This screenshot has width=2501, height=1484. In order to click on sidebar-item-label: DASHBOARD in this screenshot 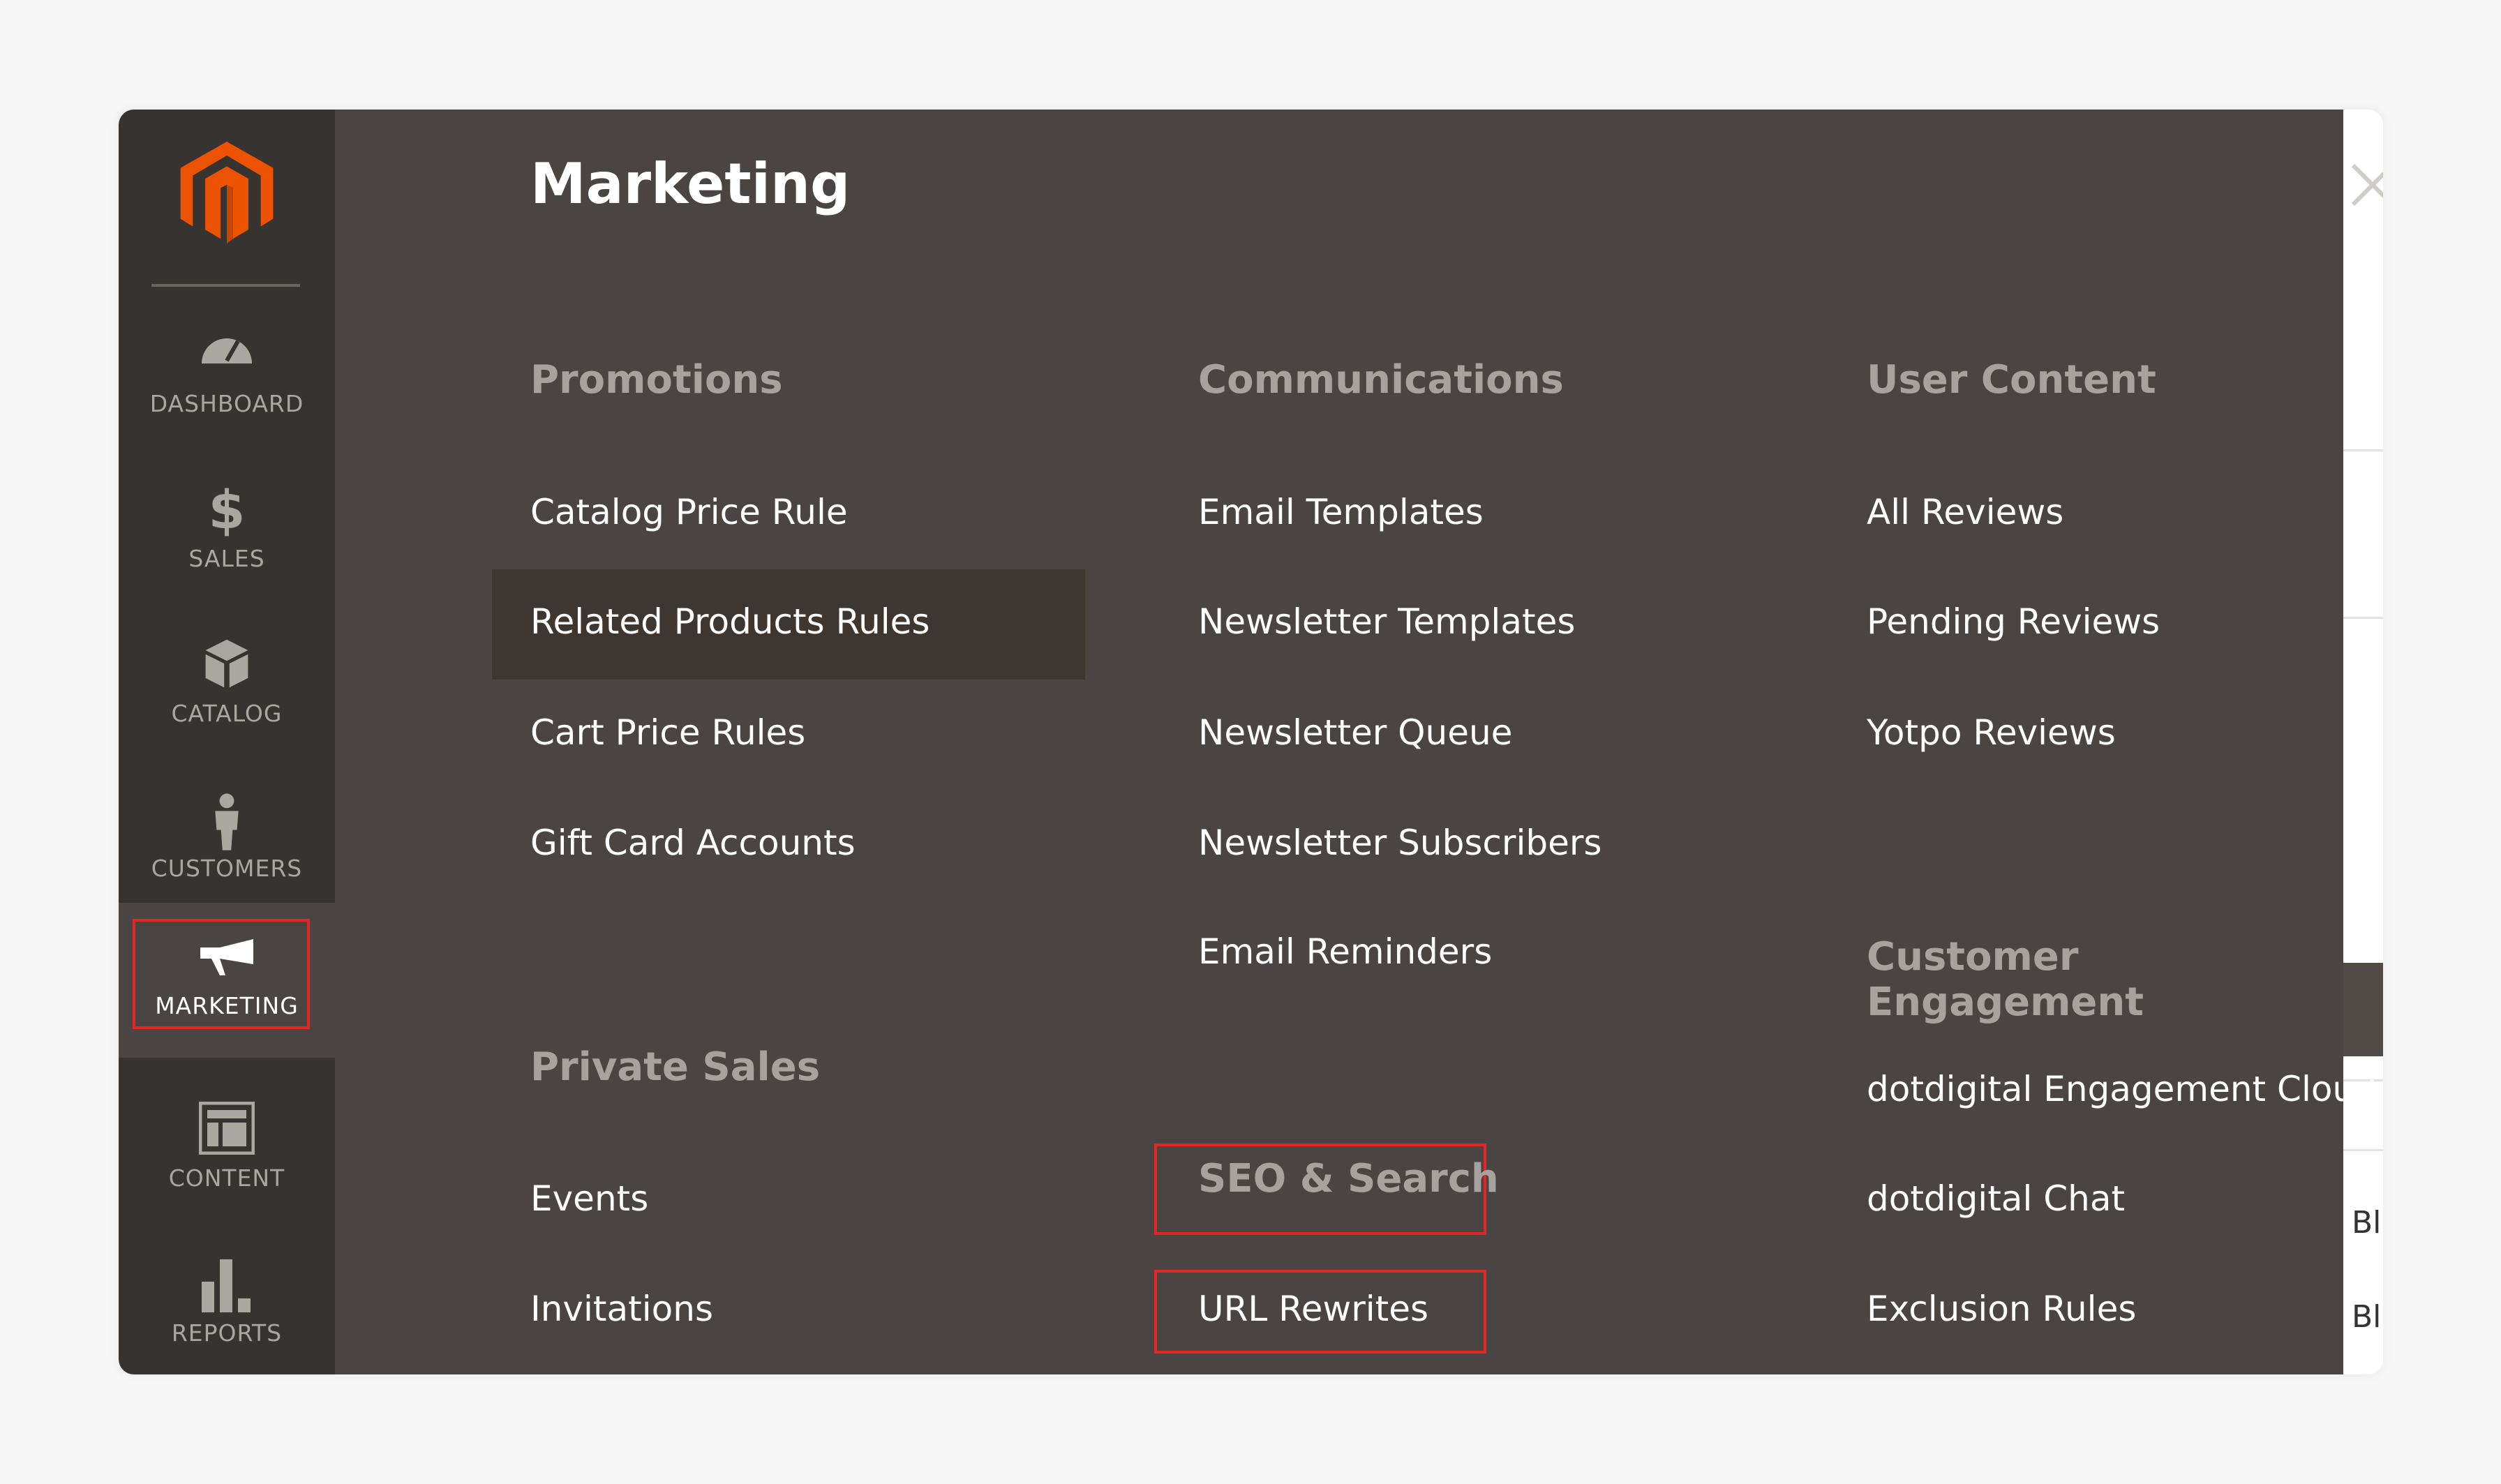, I will do `click(226, 404)`.